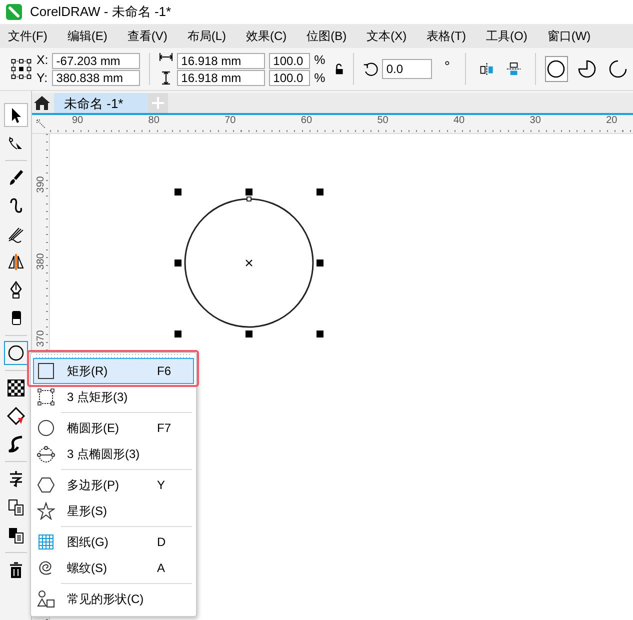 The height and width of the screenshot is (620, 633). I want to click on document-tab: 未命名 -1*, so click(101, 103).